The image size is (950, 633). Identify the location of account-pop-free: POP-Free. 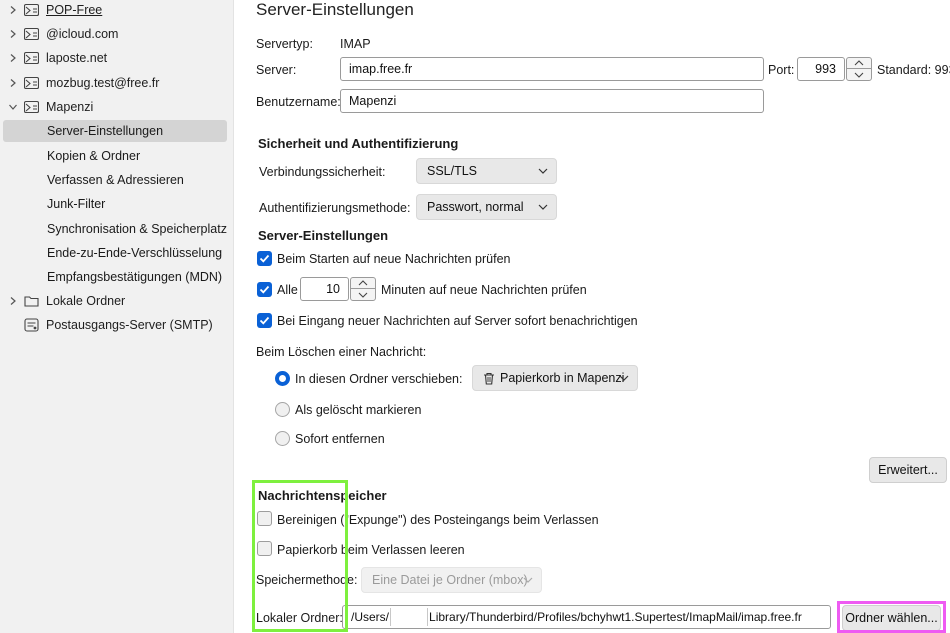
(51, 10).